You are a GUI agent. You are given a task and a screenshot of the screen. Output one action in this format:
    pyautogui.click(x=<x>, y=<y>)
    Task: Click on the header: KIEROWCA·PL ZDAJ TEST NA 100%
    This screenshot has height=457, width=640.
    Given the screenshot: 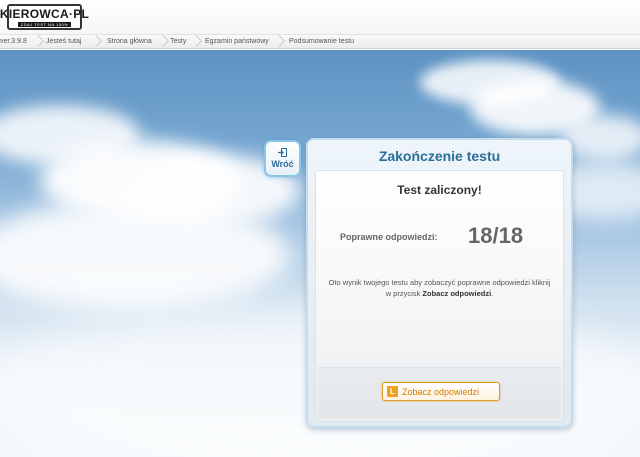 What is the action you would take?
    pyautogui.click(x=320, y=17)
    